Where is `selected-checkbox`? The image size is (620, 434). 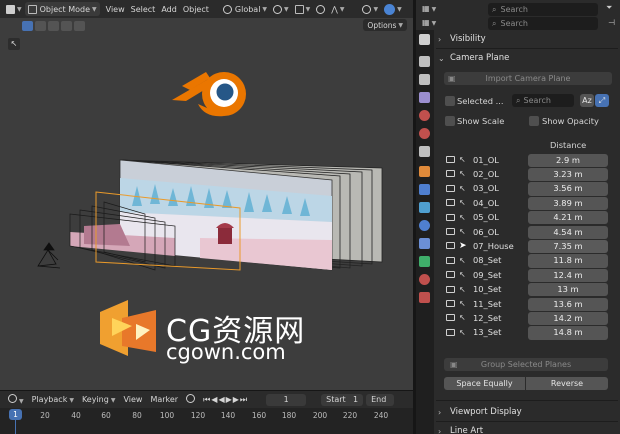 selected-checkbox is located at coordinates (450, 101).